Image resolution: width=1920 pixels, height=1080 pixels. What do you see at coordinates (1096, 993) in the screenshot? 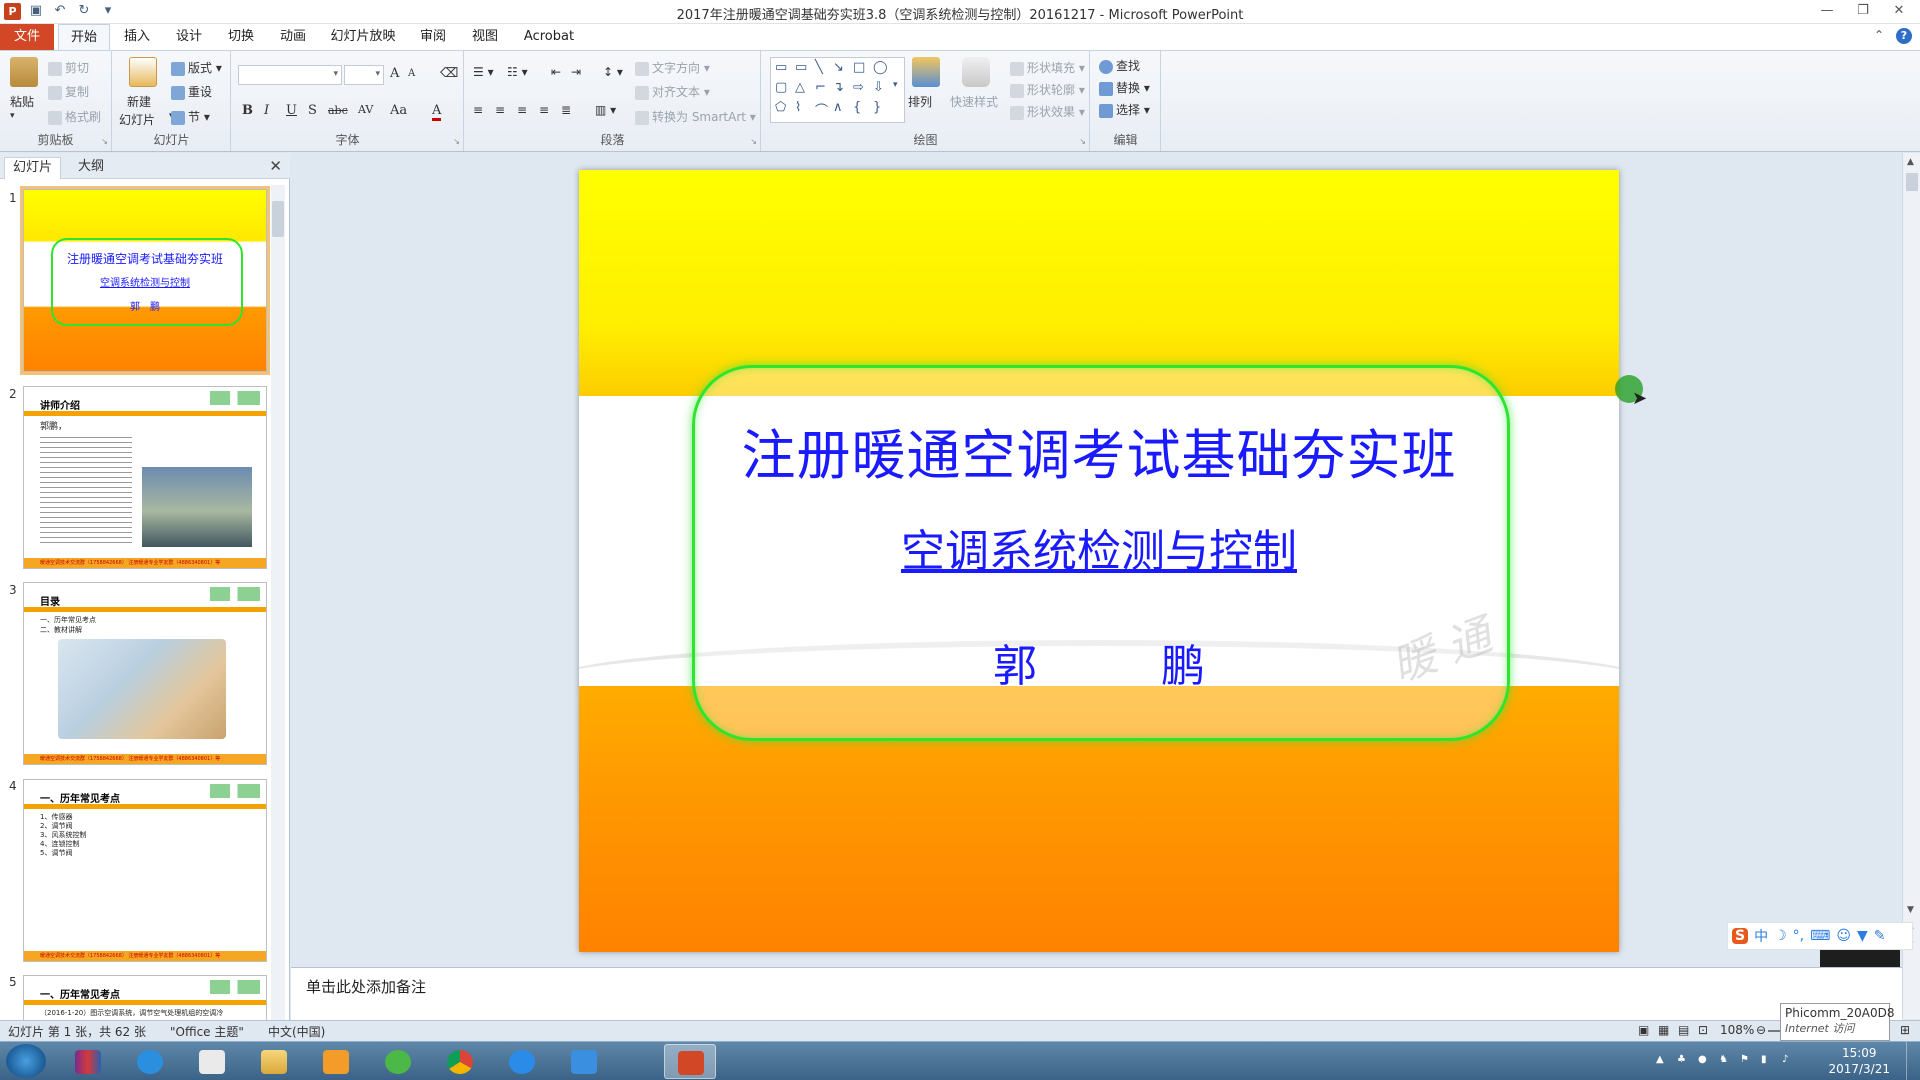
I see `notes-pane: 单击此处添加备注` at bounding box center [1096, 993].